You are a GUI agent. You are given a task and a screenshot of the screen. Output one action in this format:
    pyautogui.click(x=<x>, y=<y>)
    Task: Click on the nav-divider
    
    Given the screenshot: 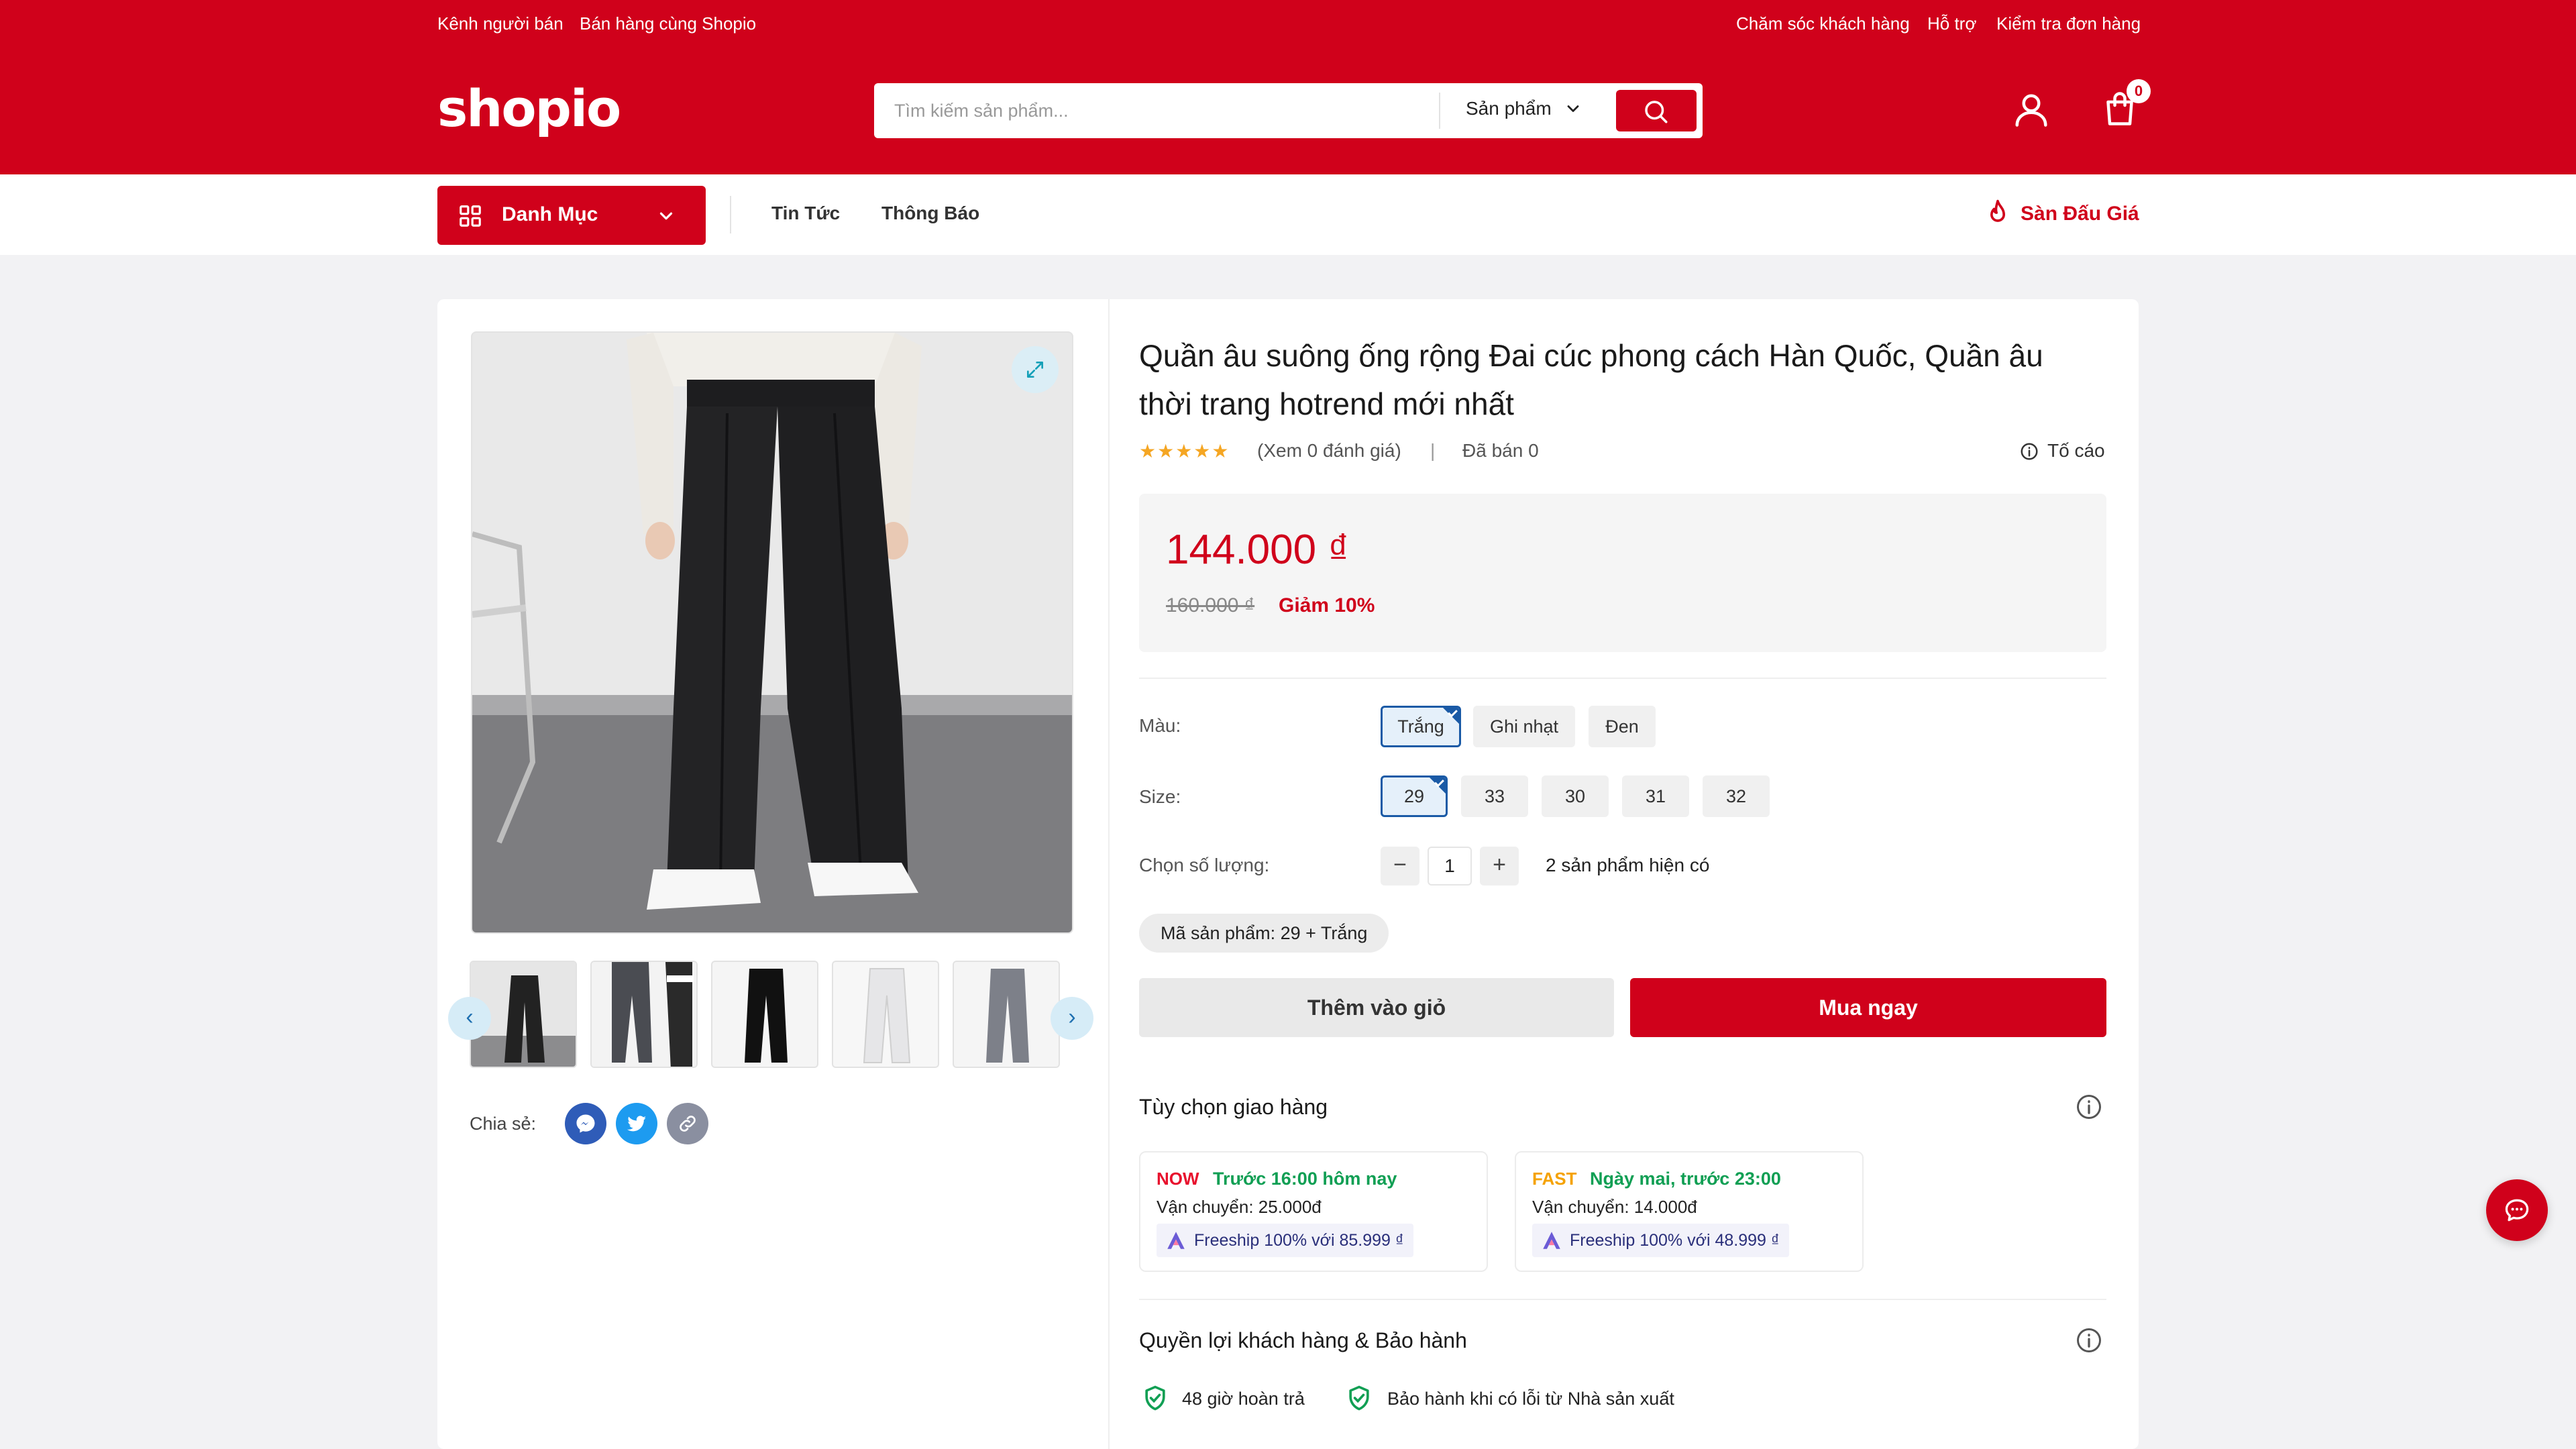 What is the action you would take?
    pyautogui.click(x=730, y=214)
    